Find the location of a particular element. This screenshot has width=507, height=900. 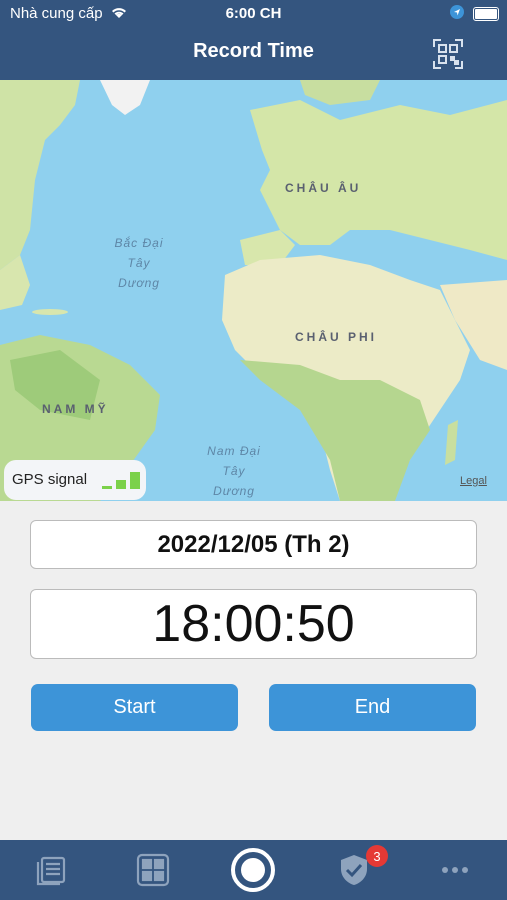

legal-link: Legal is located at coordinates (473, 481).